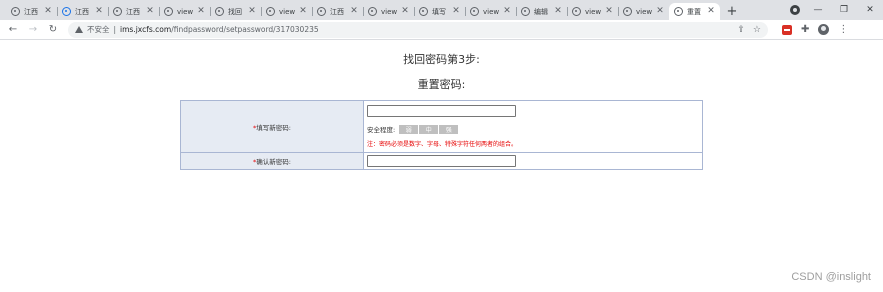 This screenshot has width=883, height=292. Describe the element at coordinates (843, 29) in the screenshot. I see `more-menu-icon: ⋮` at that location.